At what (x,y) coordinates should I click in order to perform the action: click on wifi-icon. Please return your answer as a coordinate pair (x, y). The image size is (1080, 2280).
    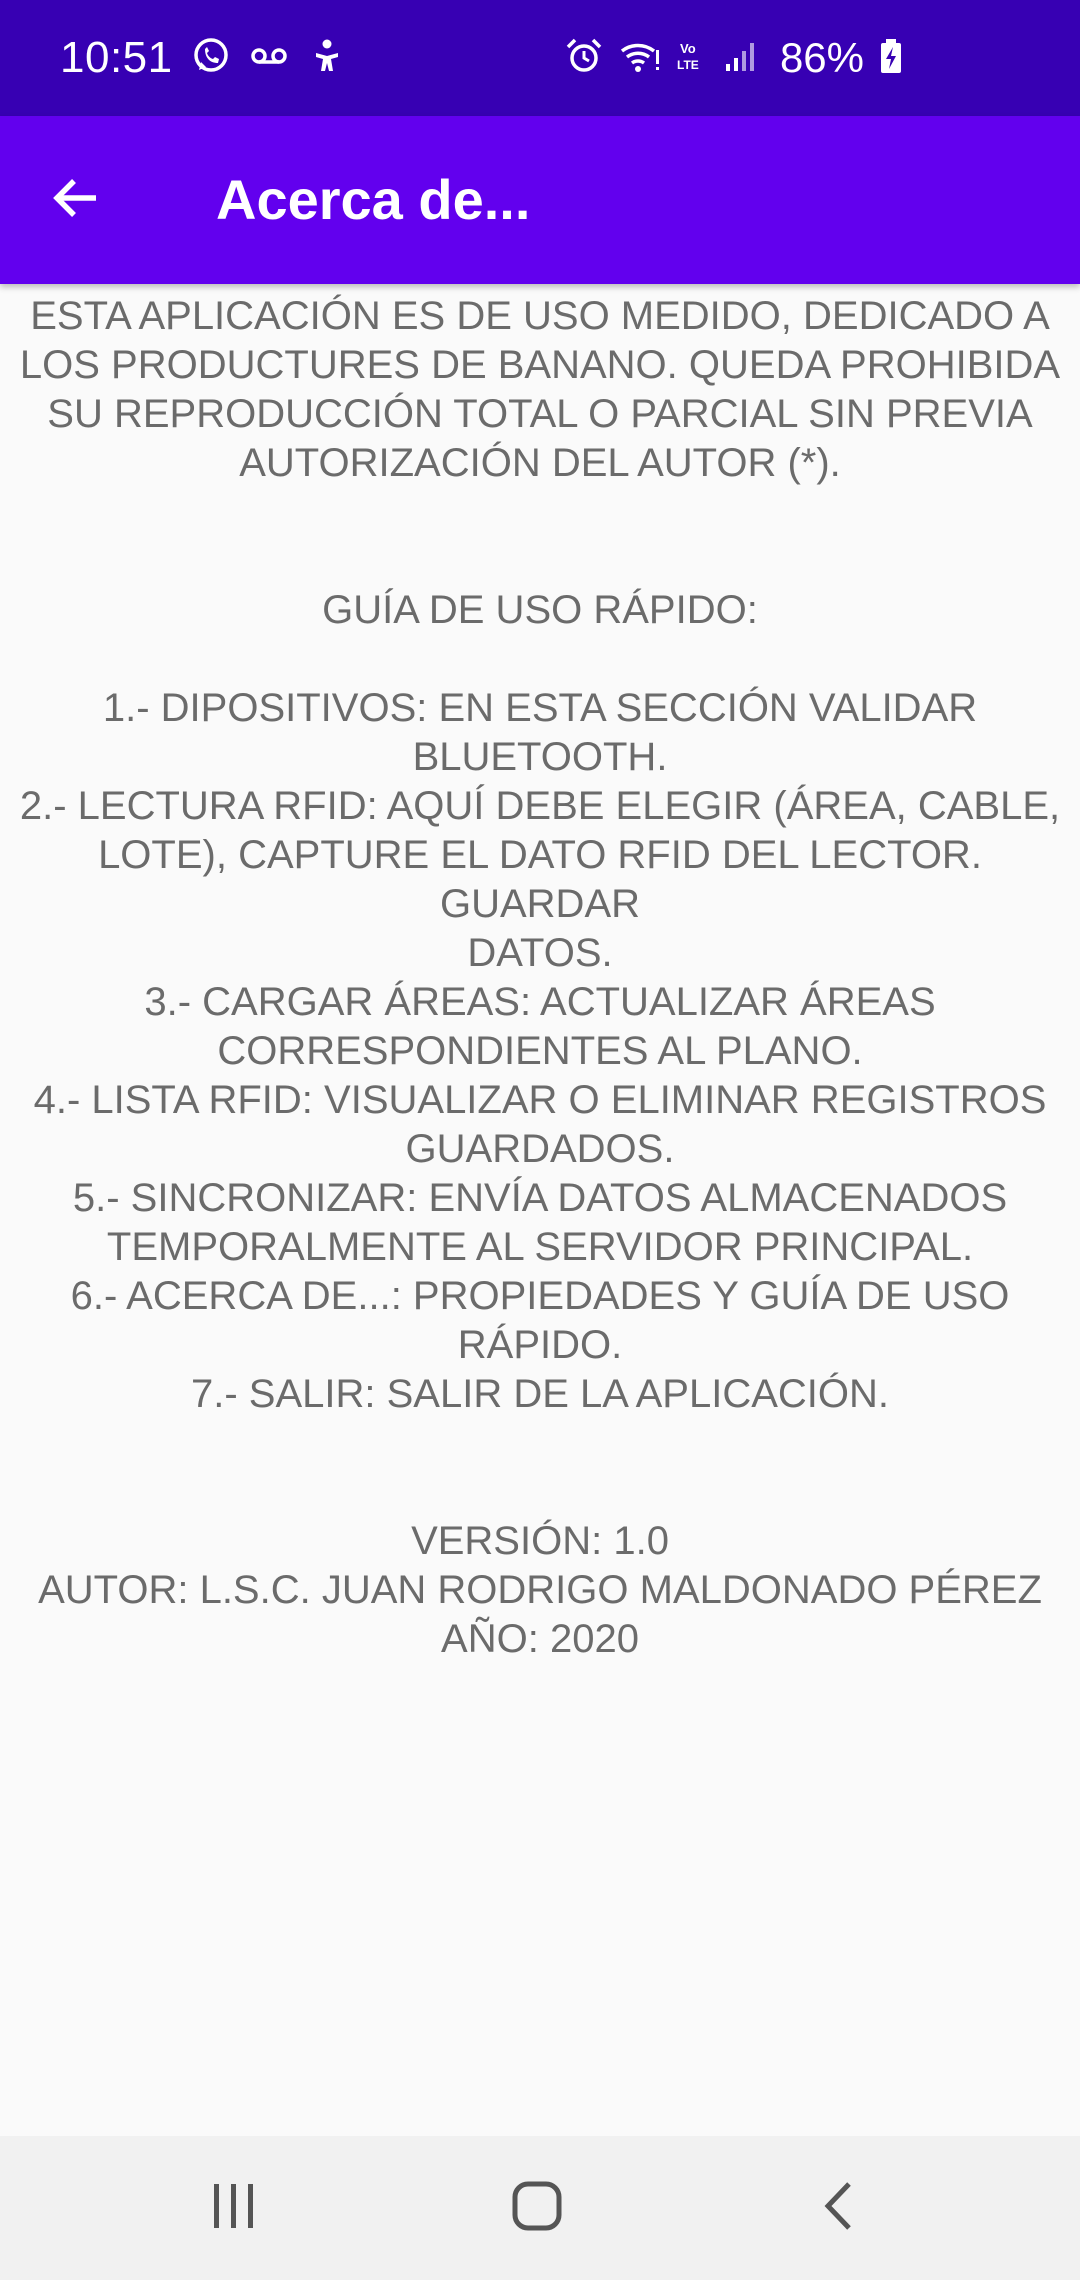
    Looking at the image, I should click on (640, 58).